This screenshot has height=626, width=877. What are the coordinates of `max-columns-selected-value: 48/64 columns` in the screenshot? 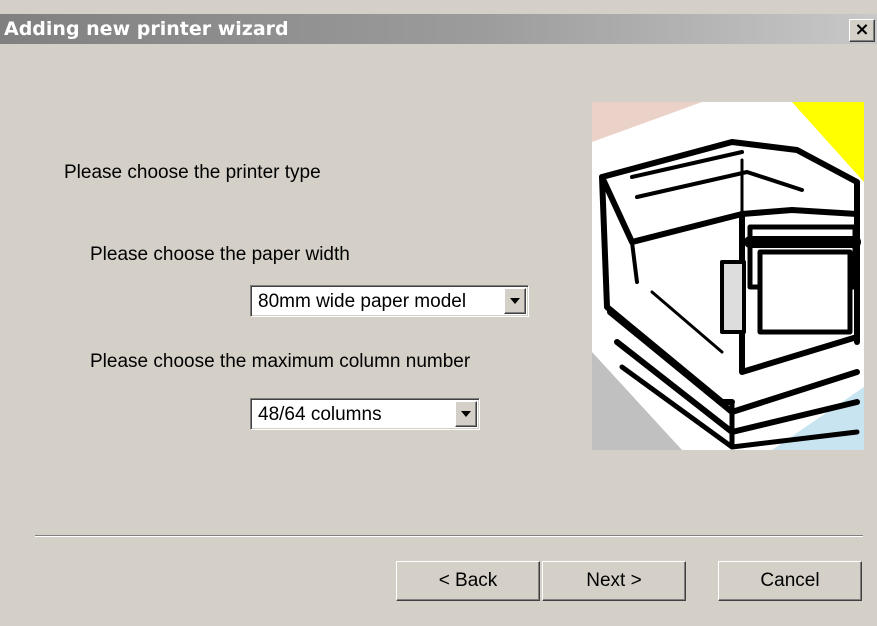 It's located at (320, 414).